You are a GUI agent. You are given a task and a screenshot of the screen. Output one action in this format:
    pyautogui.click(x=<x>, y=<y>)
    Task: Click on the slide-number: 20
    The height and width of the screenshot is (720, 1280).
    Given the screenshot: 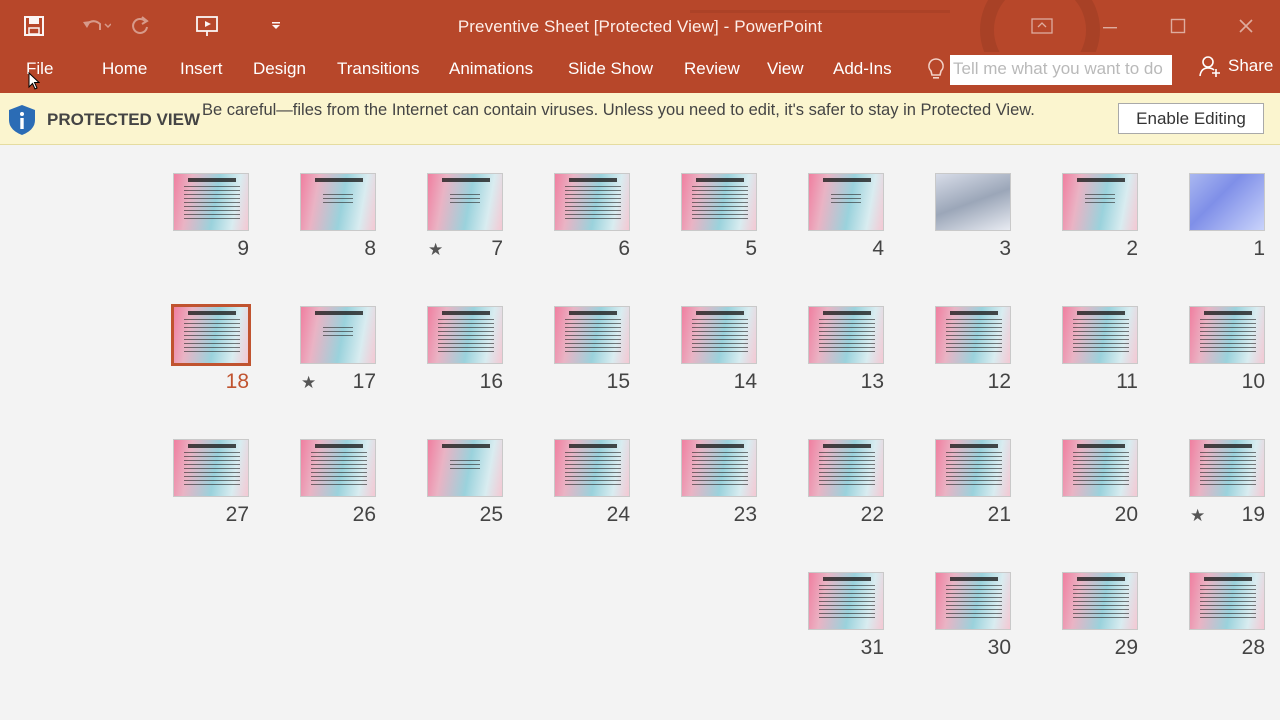 What is the action you would take?
    pyautogui.click(x=1126, y=514)
    